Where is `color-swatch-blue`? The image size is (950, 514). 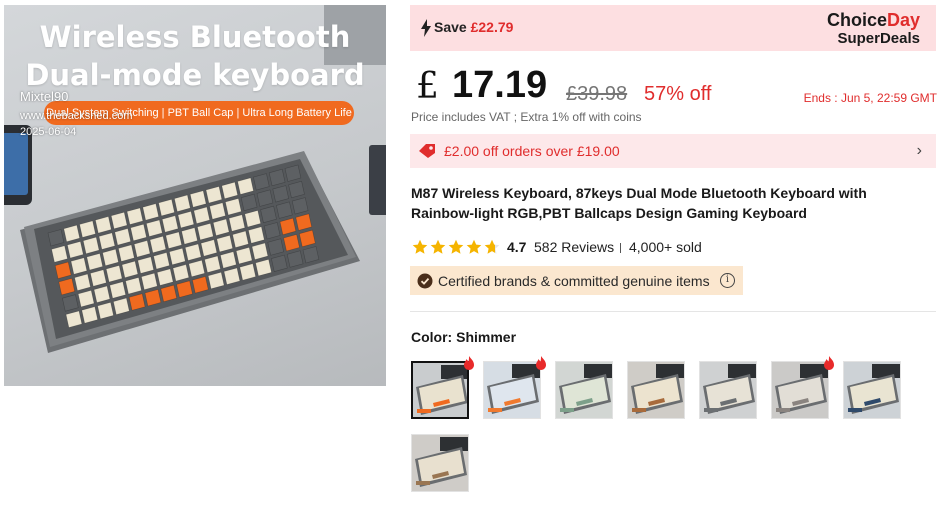
color-swatch-blue is located at coordinates (512, 390).